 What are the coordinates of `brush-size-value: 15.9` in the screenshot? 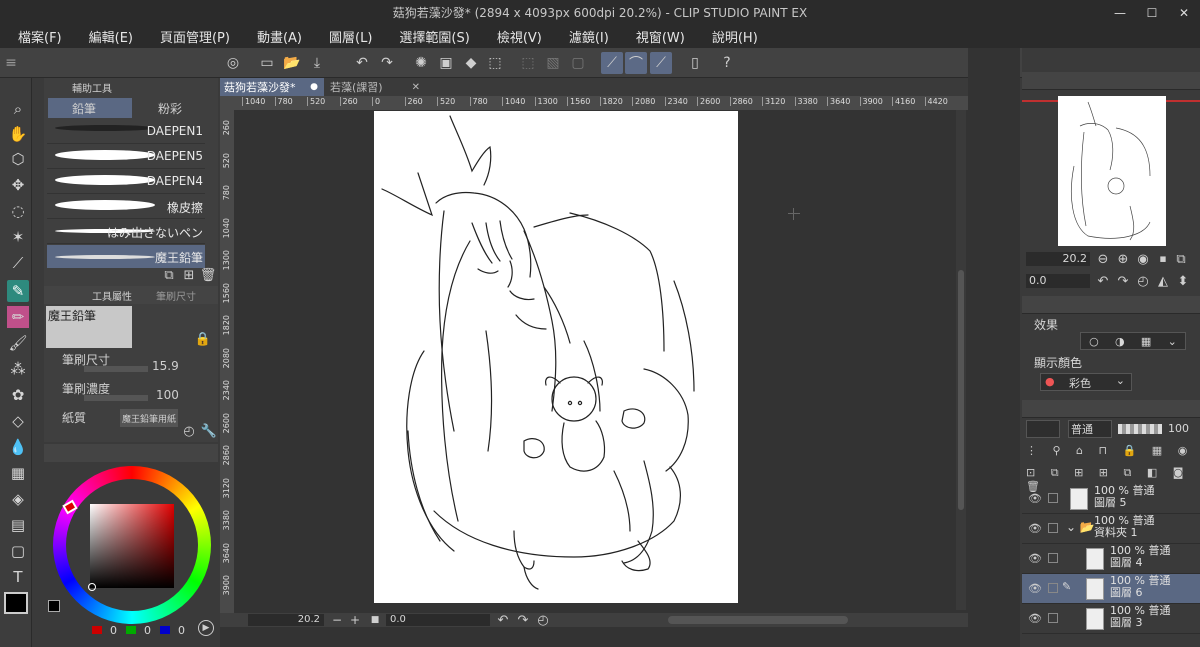 It's located at (165, 366).